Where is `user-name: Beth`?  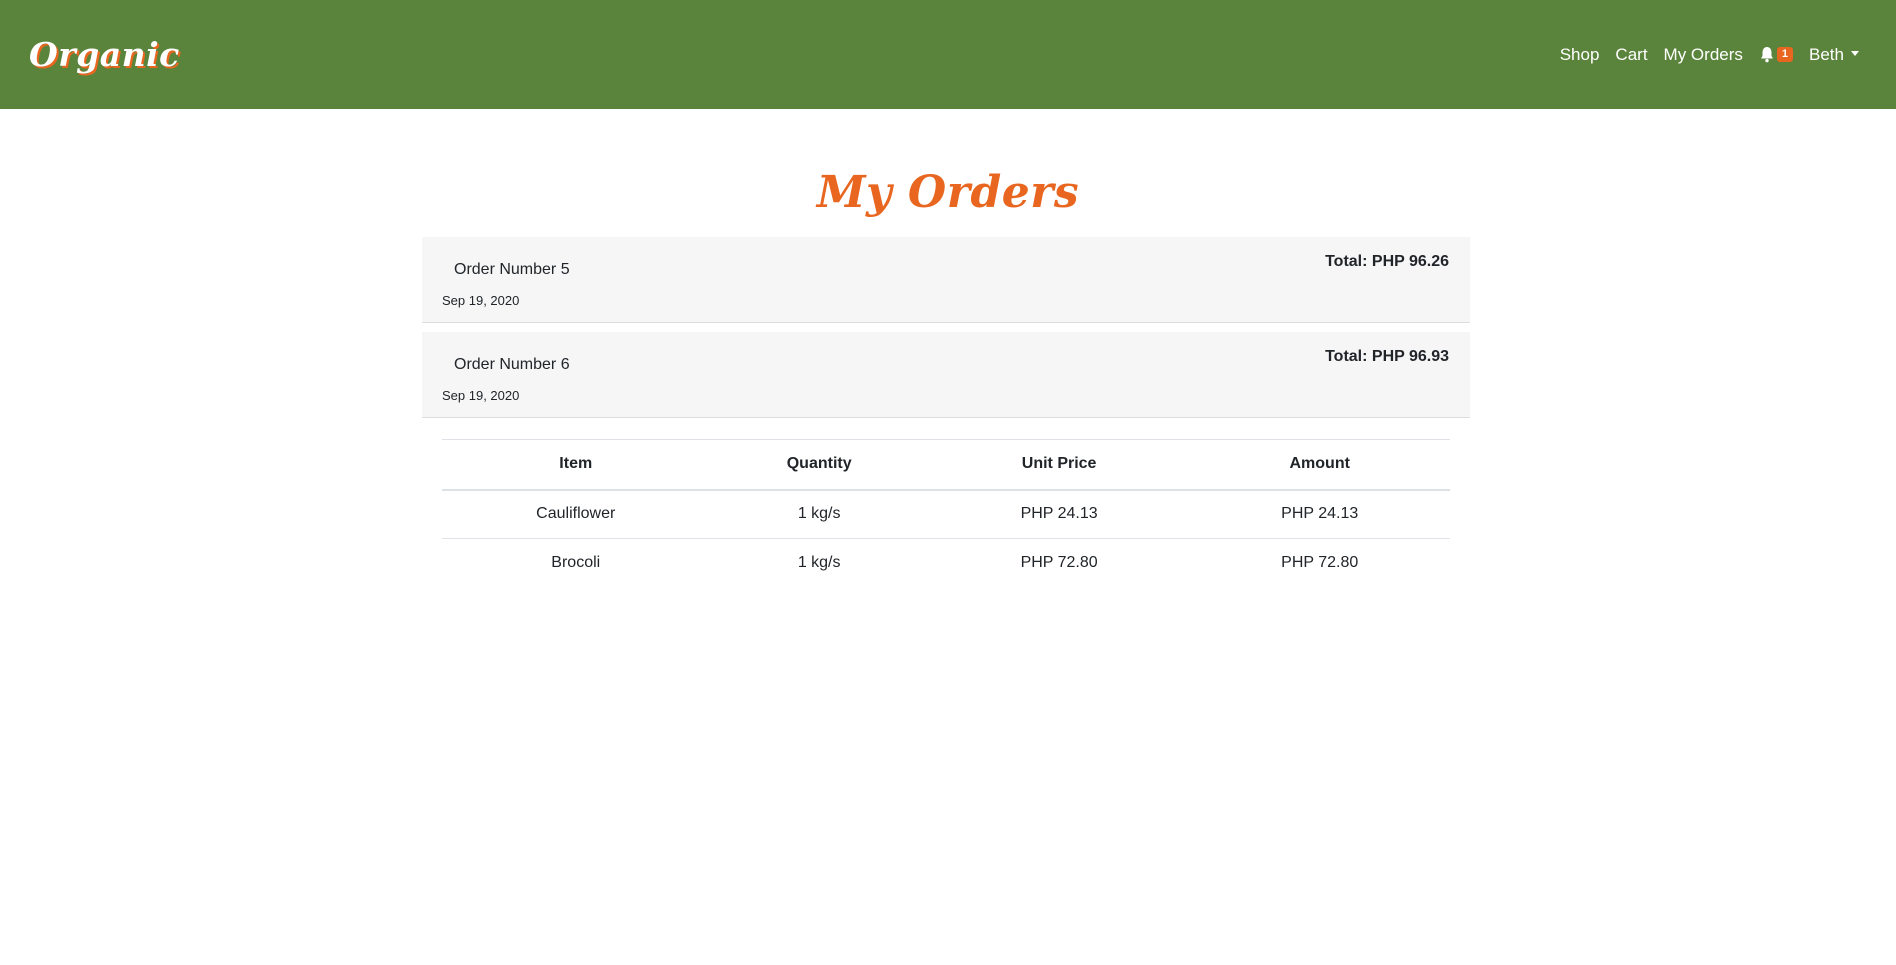 user-name: Beth is located at coordinates (1826, 54).